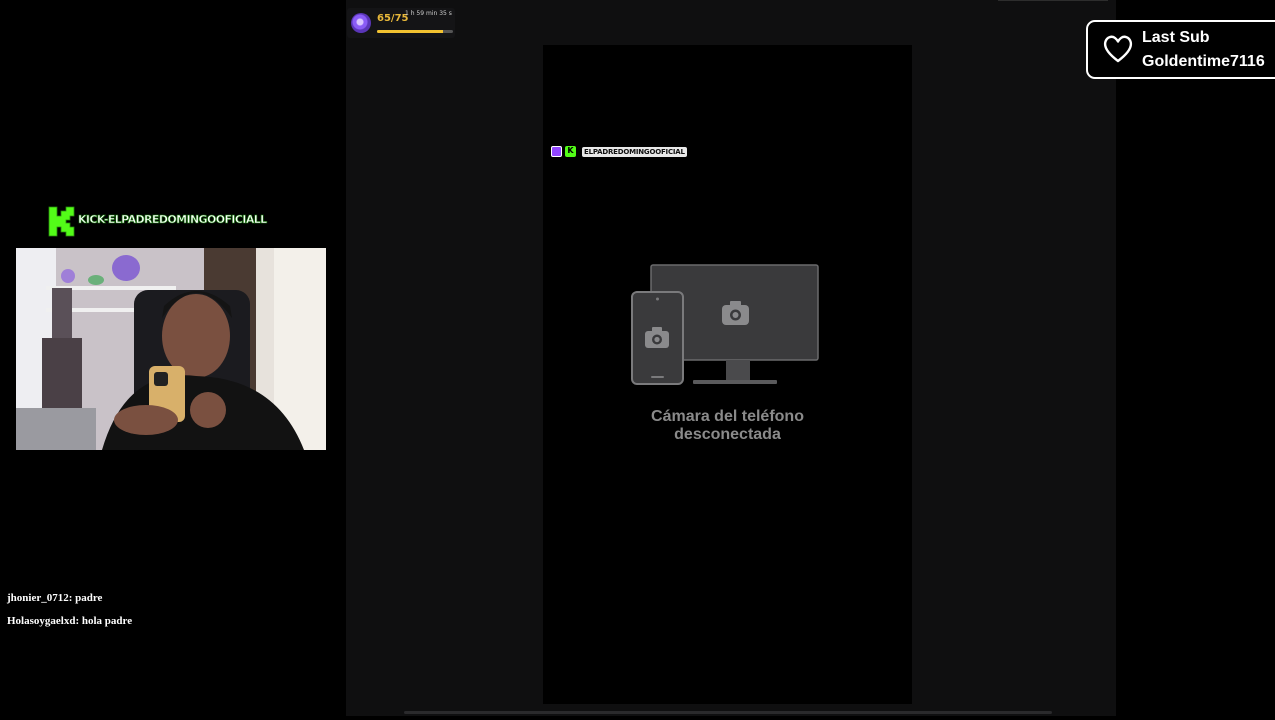  Describe the element at coordinates (173, 220) in the screenshot. I see `kick-channel-handle: KICK-ELPADREDOMINGOOFICIALL` at that location.